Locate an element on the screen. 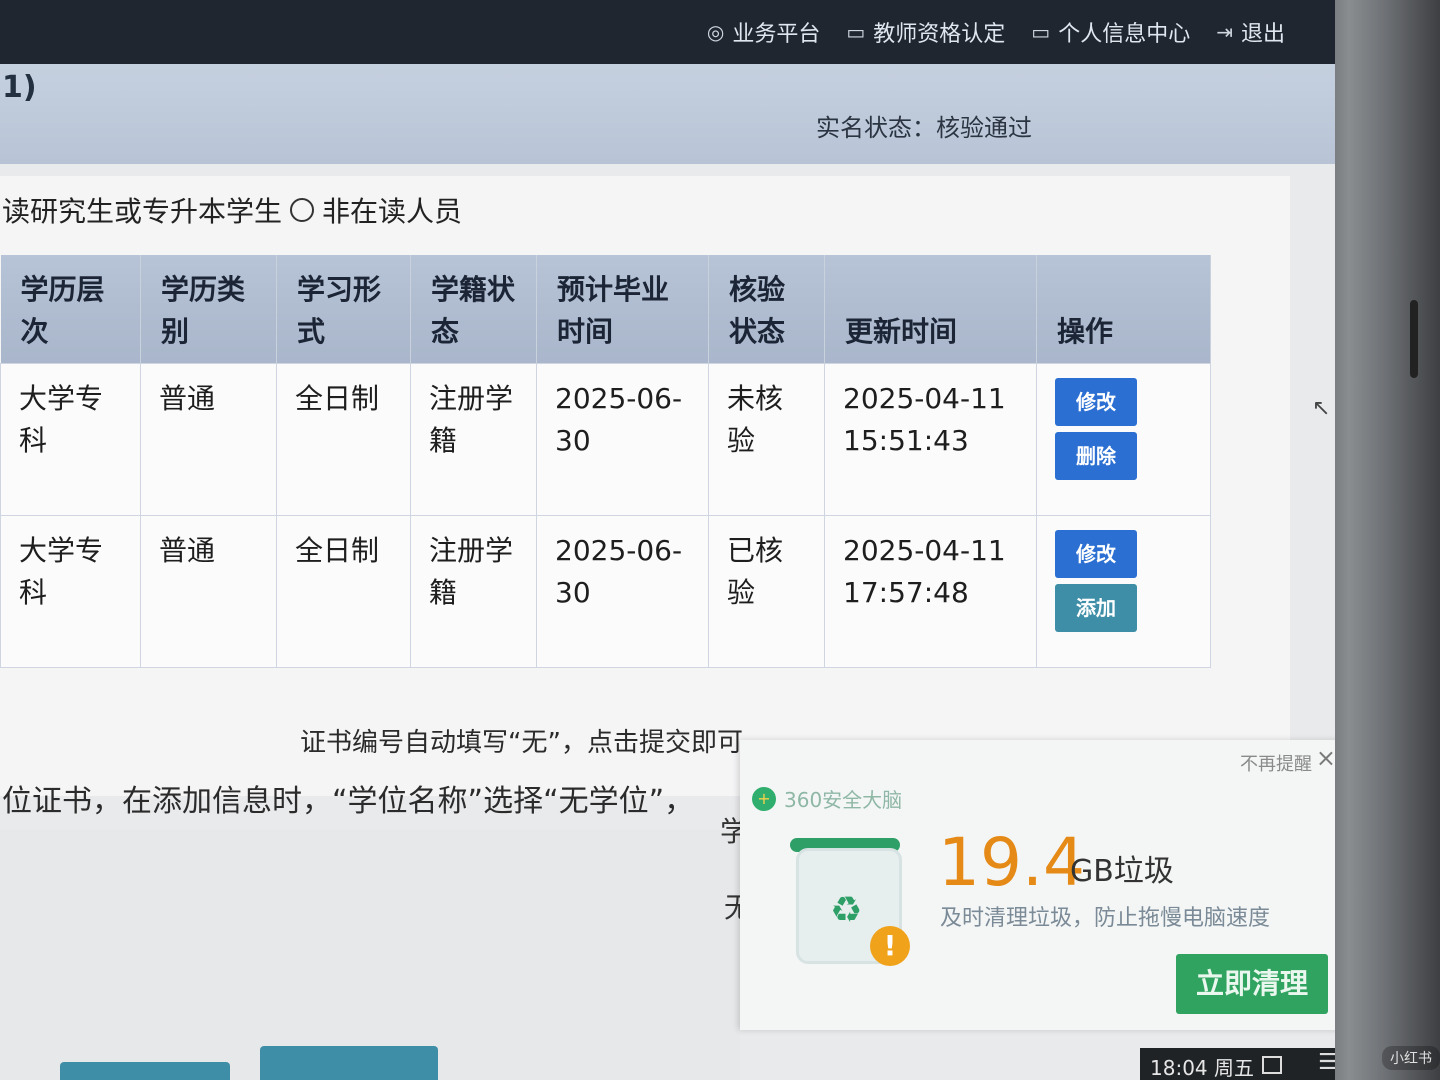  student-type-selector: 读研究生或专升本学生 非在读人员 is located at coordinates (232, 210).